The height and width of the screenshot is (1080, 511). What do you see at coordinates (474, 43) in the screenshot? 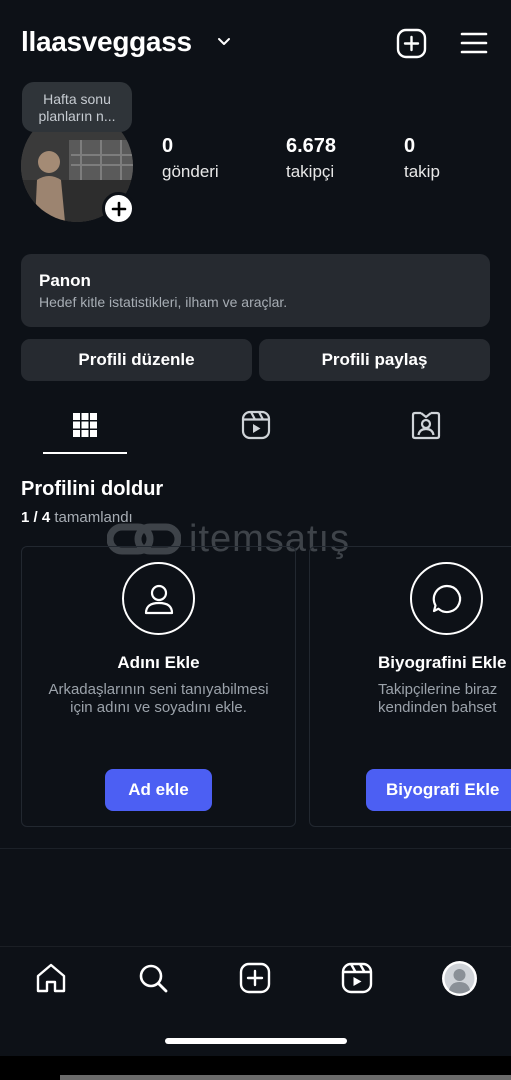
I see `menu-icon` at bounding box center [474, 43].